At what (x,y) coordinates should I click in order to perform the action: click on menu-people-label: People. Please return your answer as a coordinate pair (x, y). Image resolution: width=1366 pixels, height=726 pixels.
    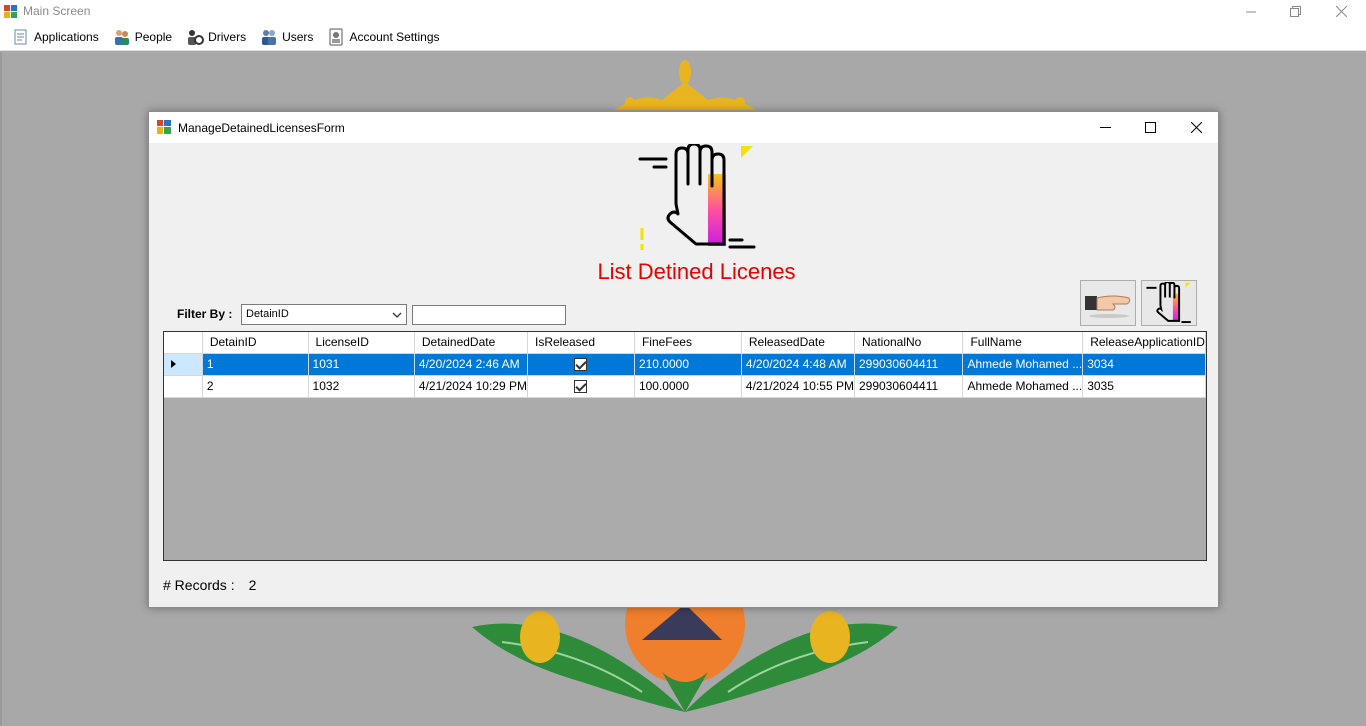
    Looking at the image, I should click on (153, 36).